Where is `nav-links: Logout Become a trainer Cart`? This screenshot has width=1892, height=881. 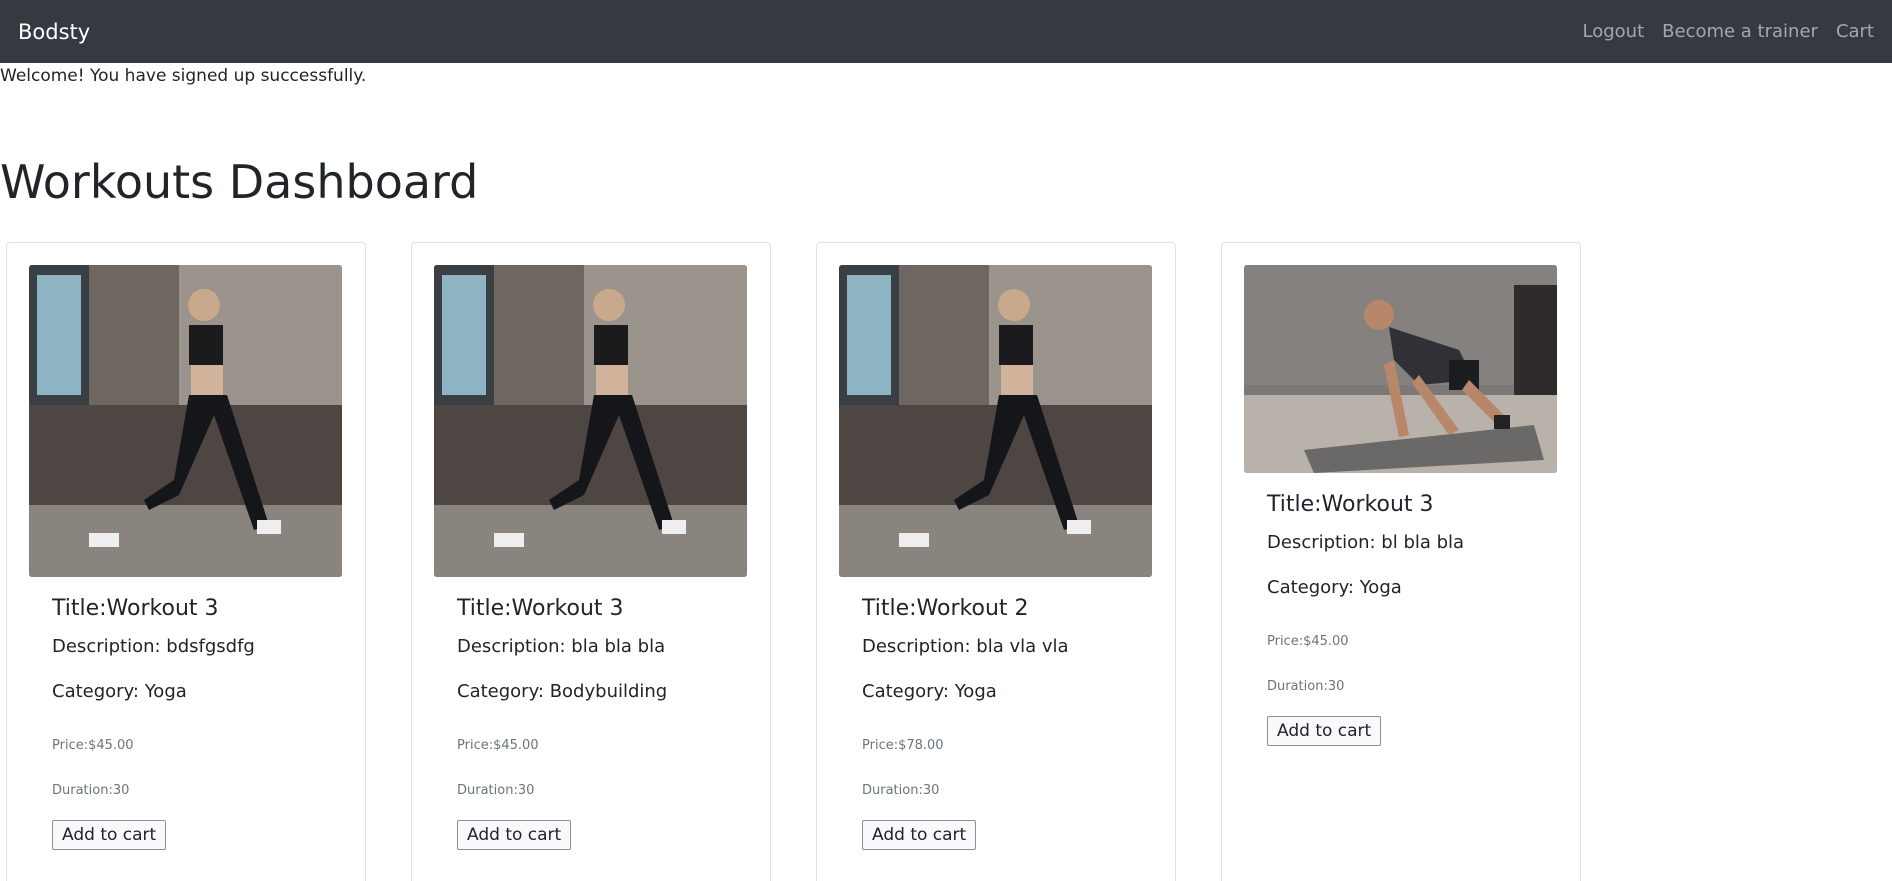 nav-links: Logout Become a trainer Cart is located at coordinates (1729, 31).